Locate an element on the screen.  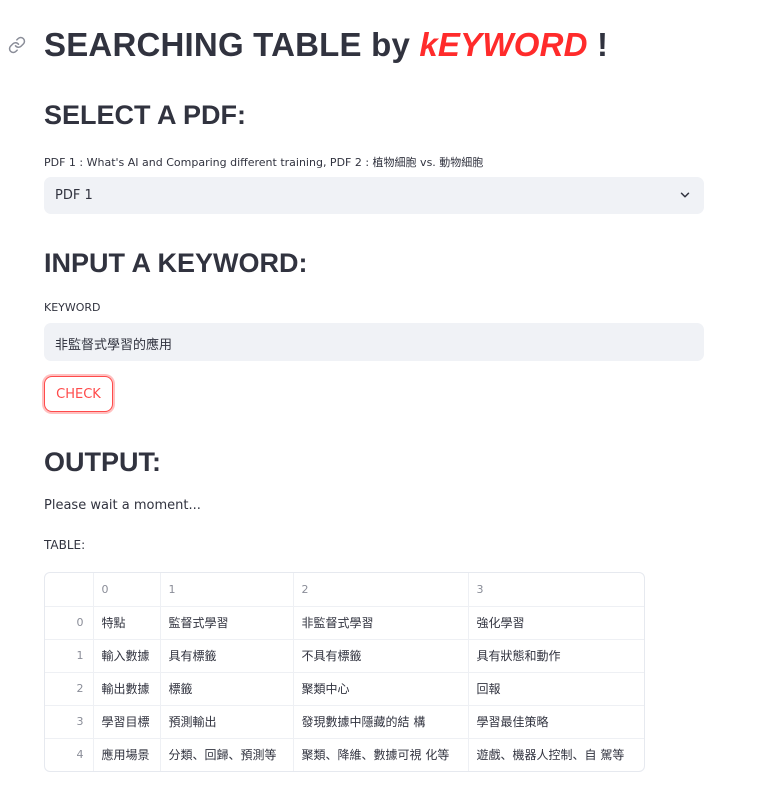
table-cell: 非監督式學習 is located at coordinates (381, 623).